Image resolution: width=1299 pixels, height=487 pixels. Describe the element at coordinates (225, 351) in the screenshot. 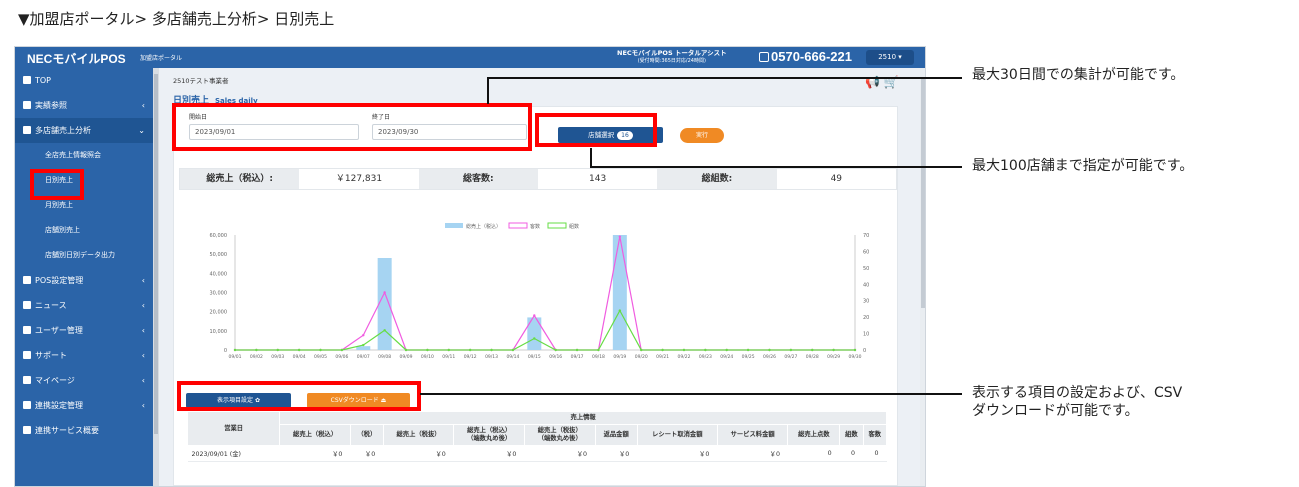

I see `y-tick-label-left: 0` at that location.